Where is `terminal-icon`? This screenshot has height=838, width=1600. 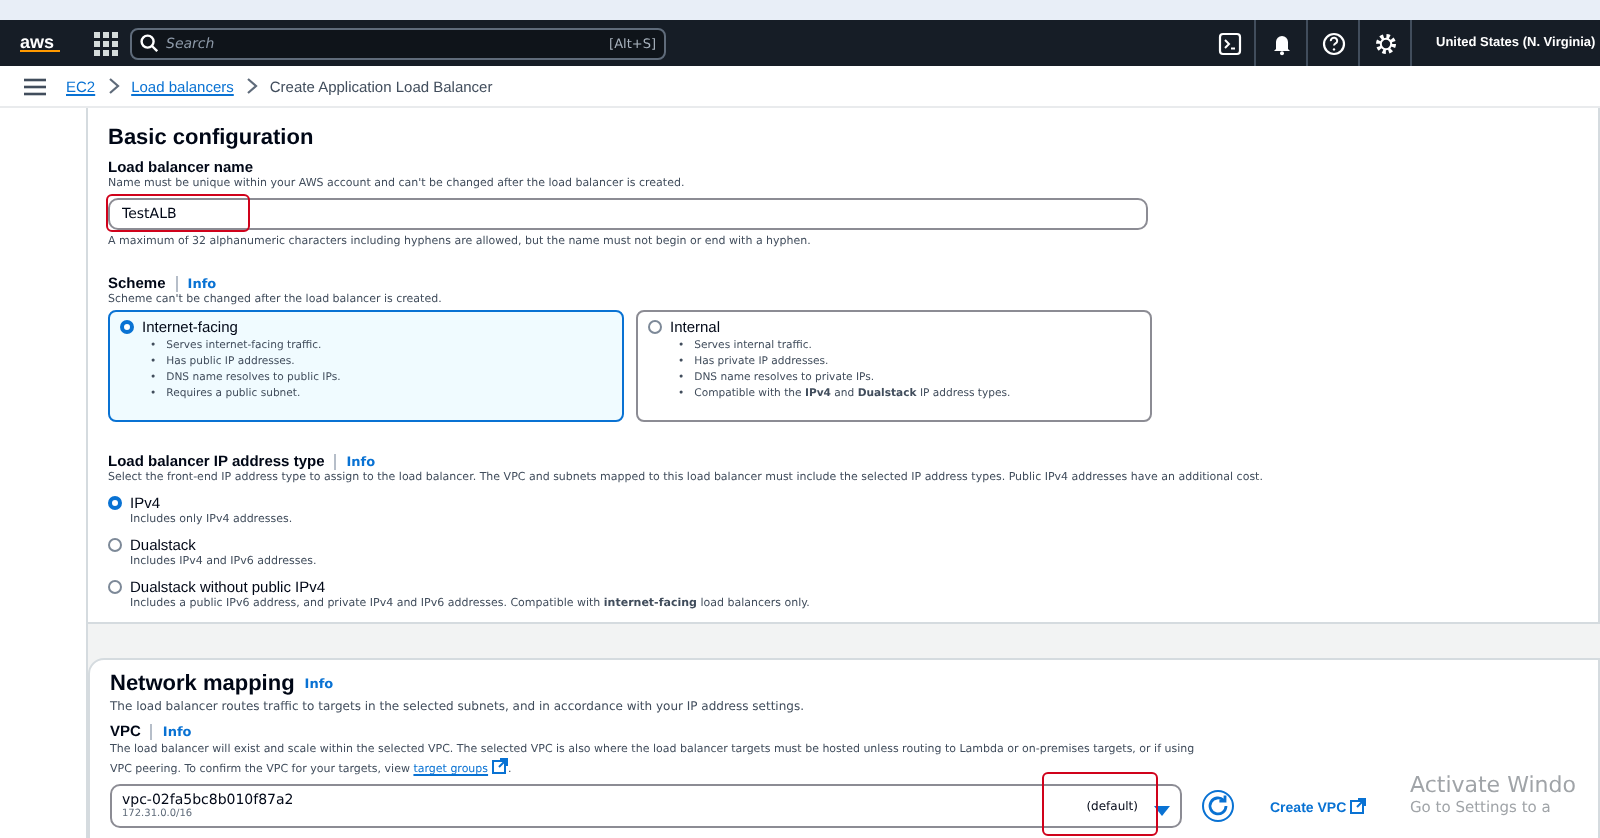
terminal-icon is located at coordinates (1229, 43).